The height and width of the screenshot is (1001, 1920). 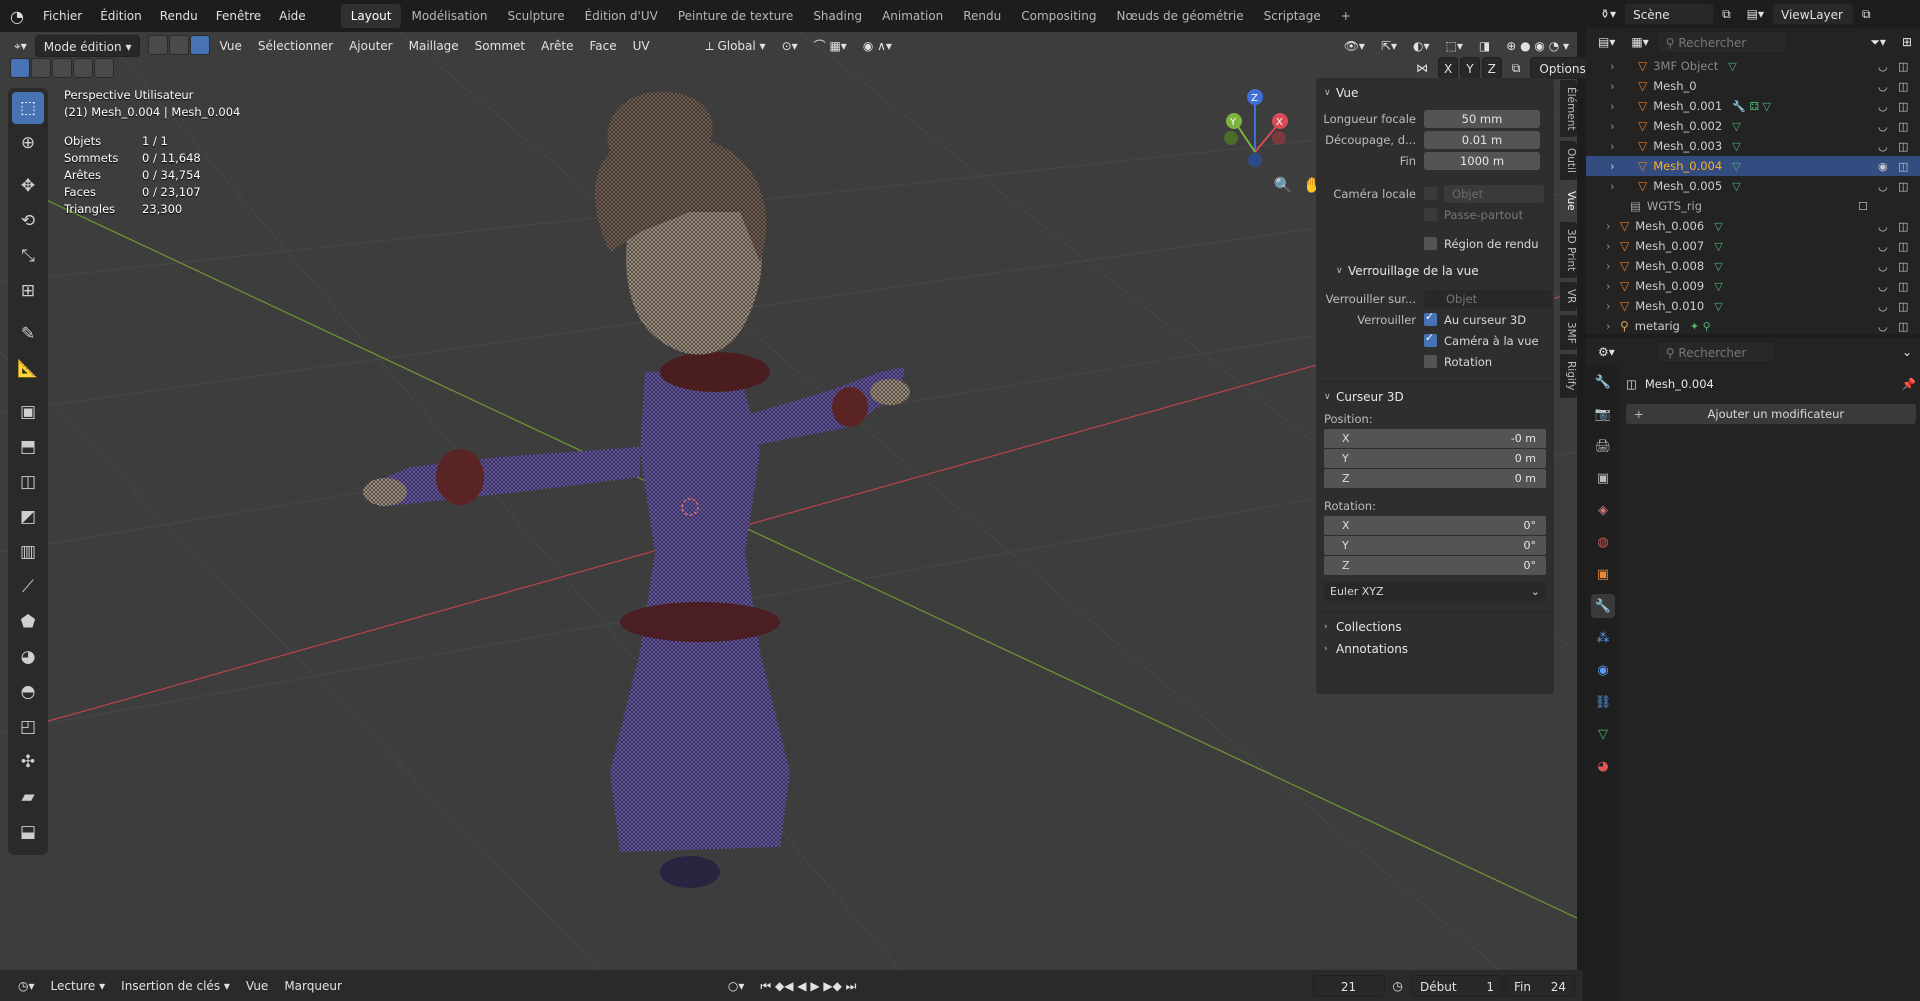 I want to click on menu-edit: Édition, so click(x=121, y=16).